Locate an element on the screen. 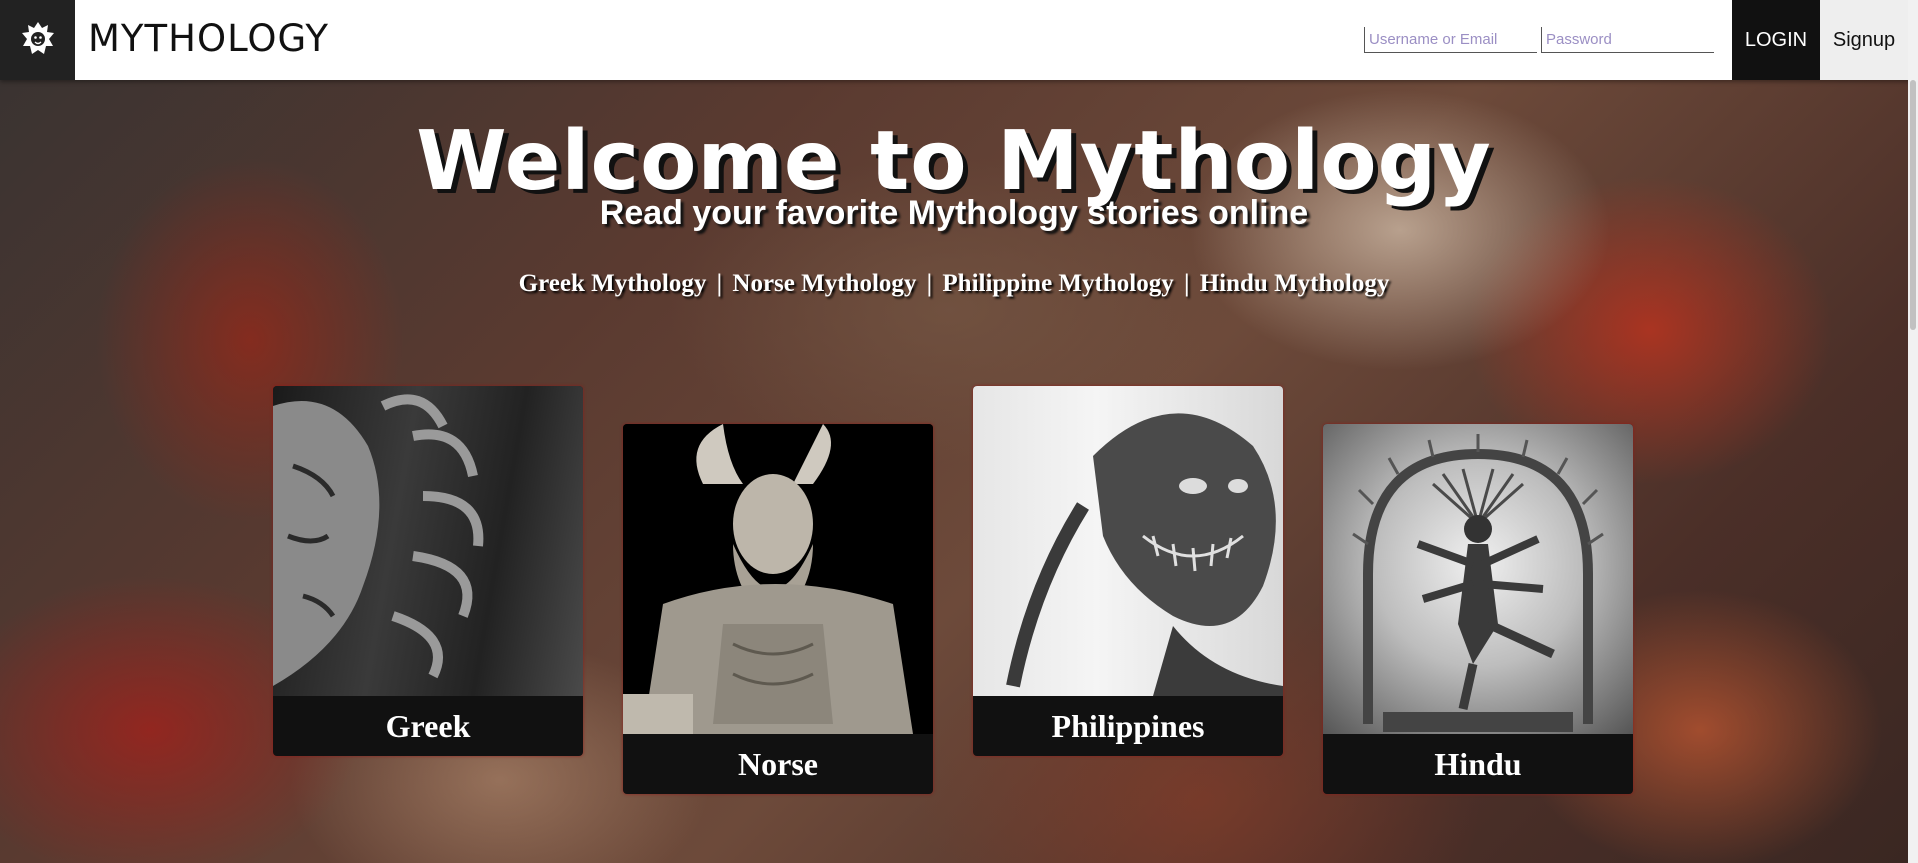 Image resolution: width=1918 pixels, height=863 pixels. top-header: MYTHOLOGY LOGIN Signup is located at coordinates (959, 40).